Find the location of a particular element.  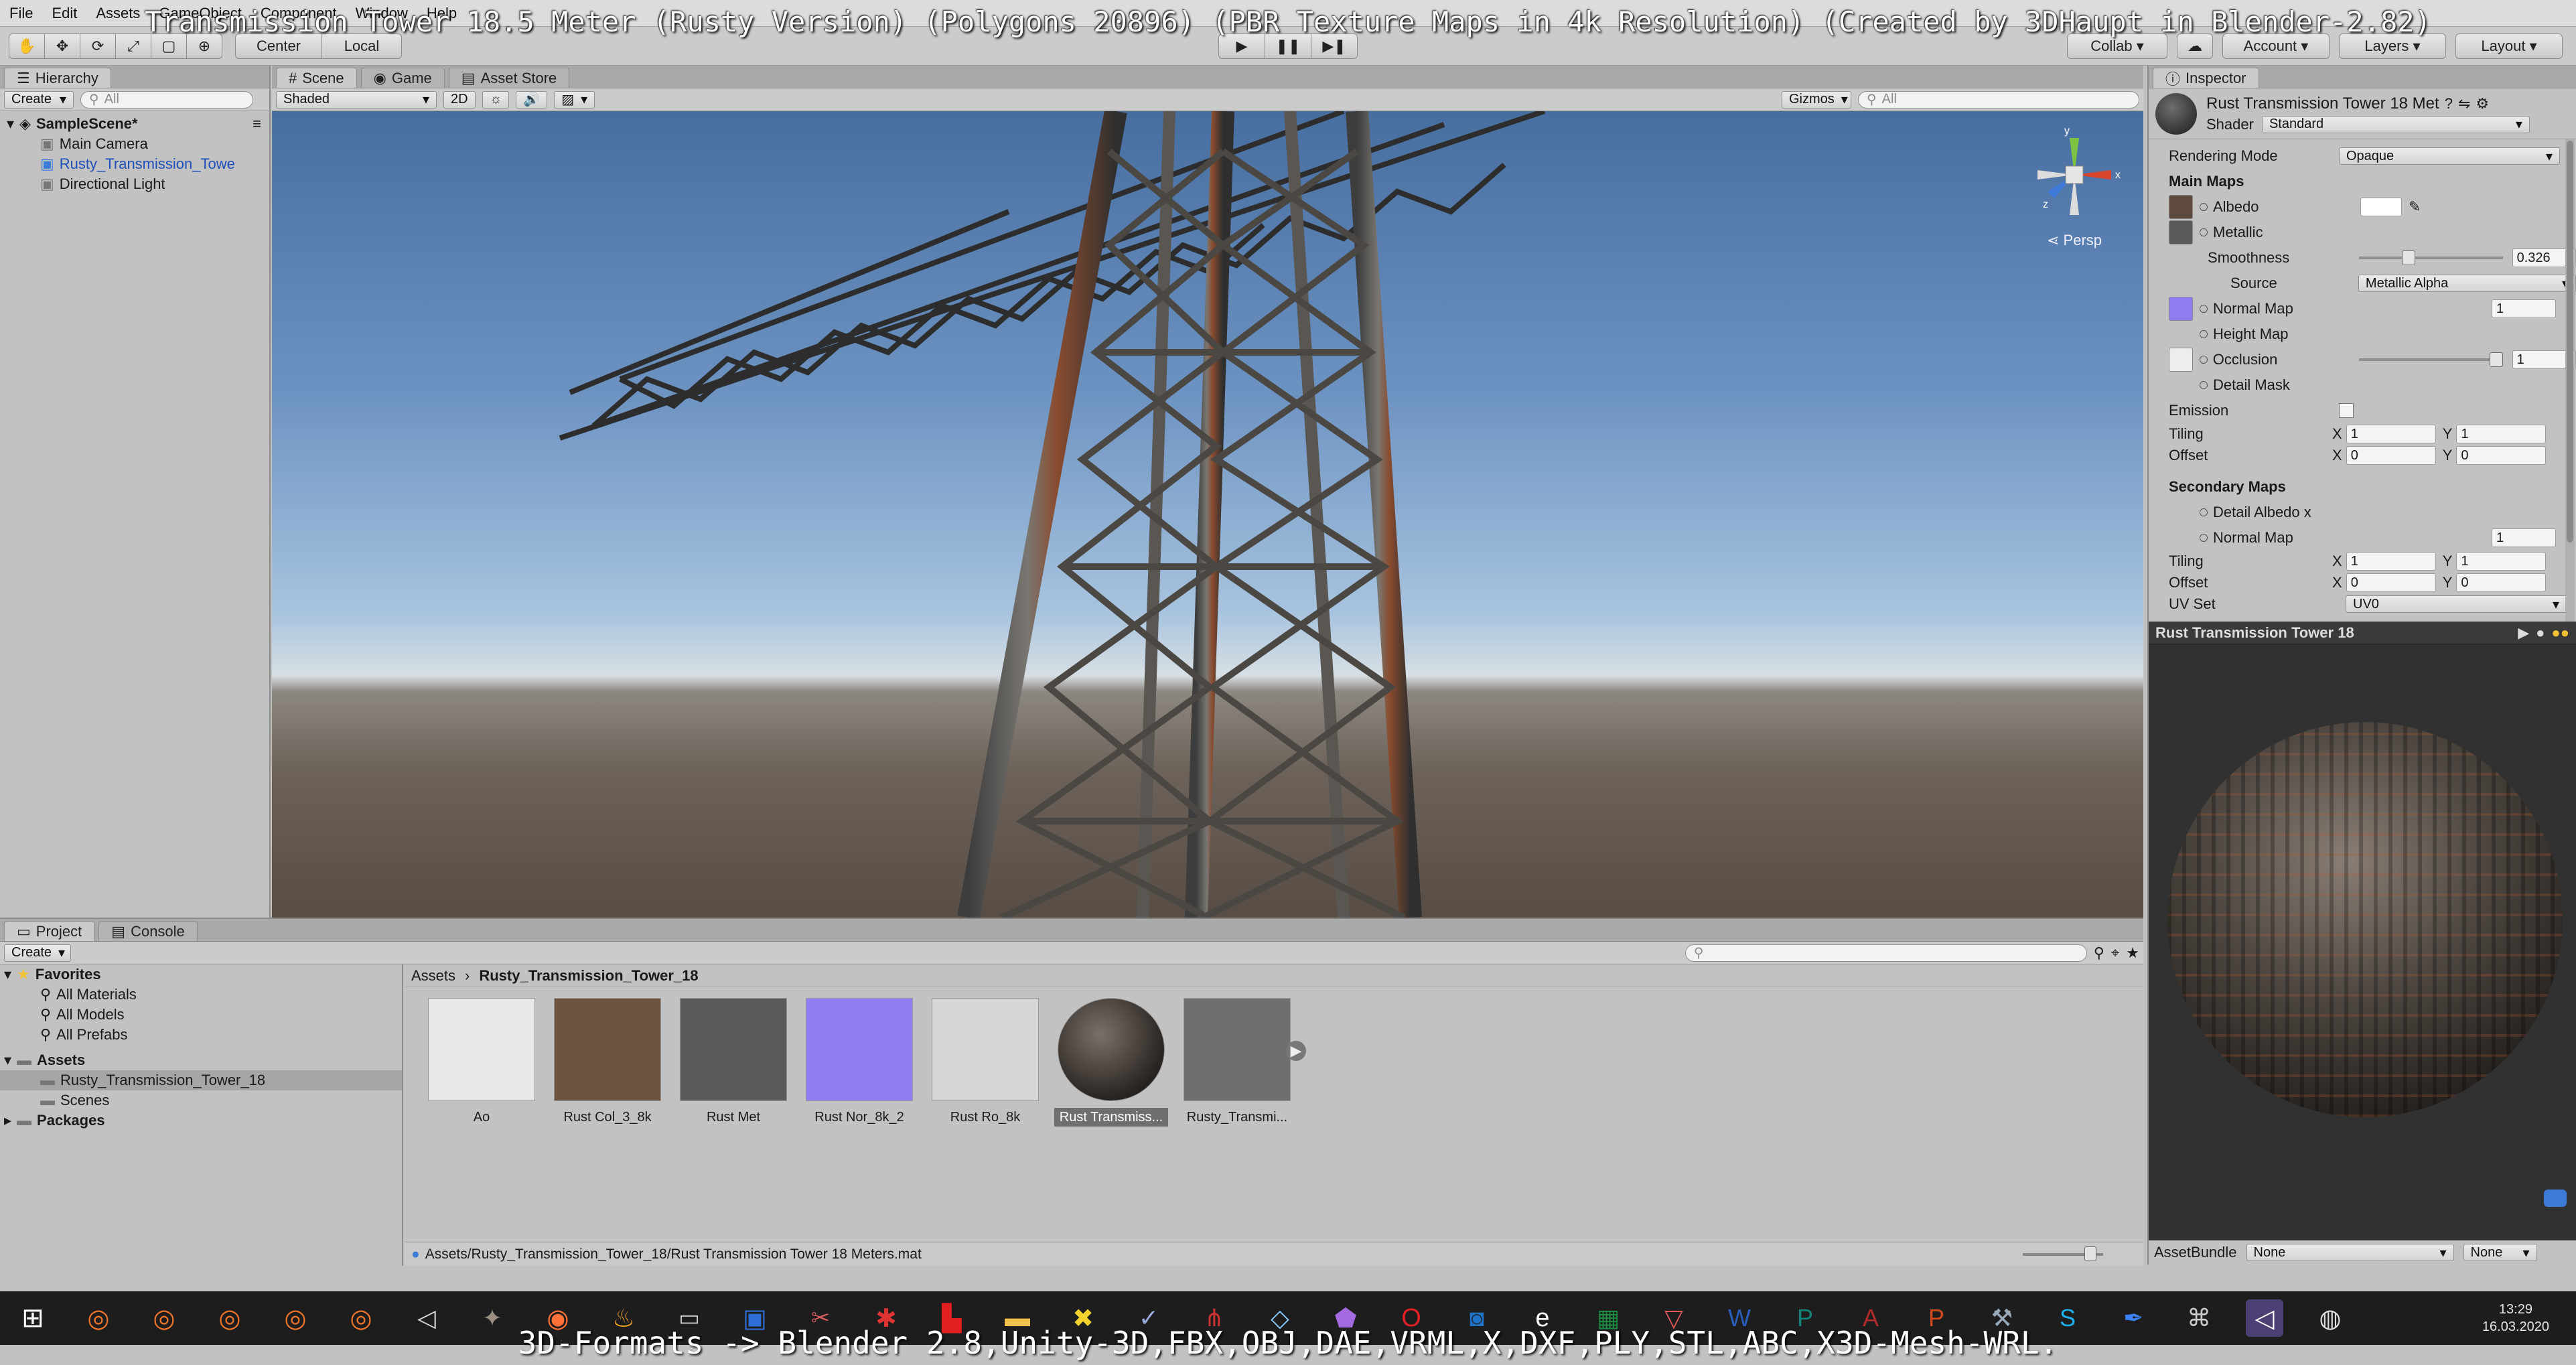

asset-item: Rust Col_3_8k is located at coordinates (607, 1062).